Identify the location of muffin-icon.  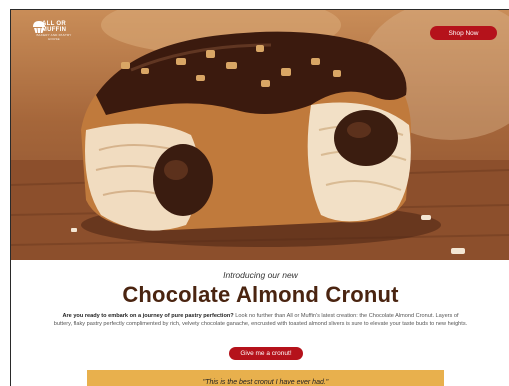
(39, 27).